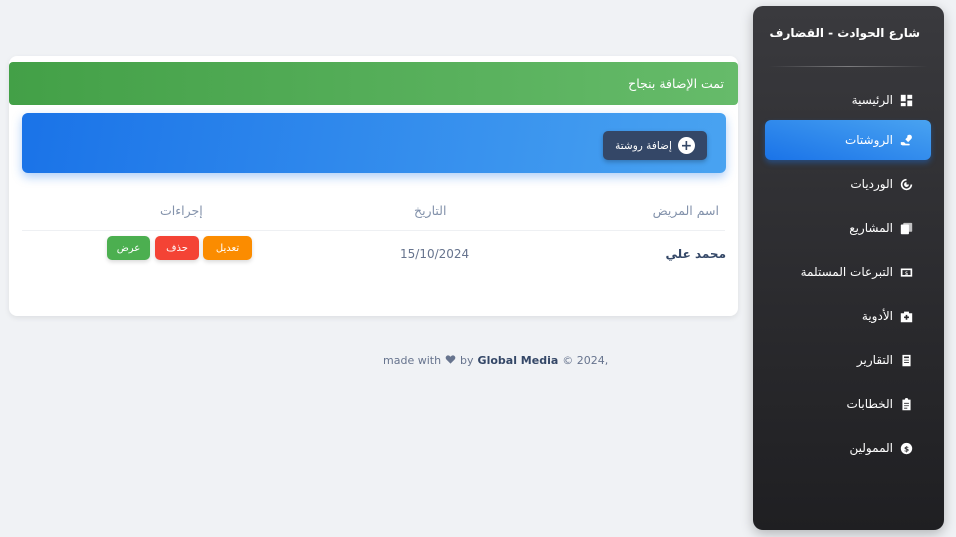 The width and height of the screenshot is (956, 537). What do you see at coordinates (848, 184) in the screenshot?
I see `sidebar-item-shifts: الورديات` at bounding box center [848, 184].